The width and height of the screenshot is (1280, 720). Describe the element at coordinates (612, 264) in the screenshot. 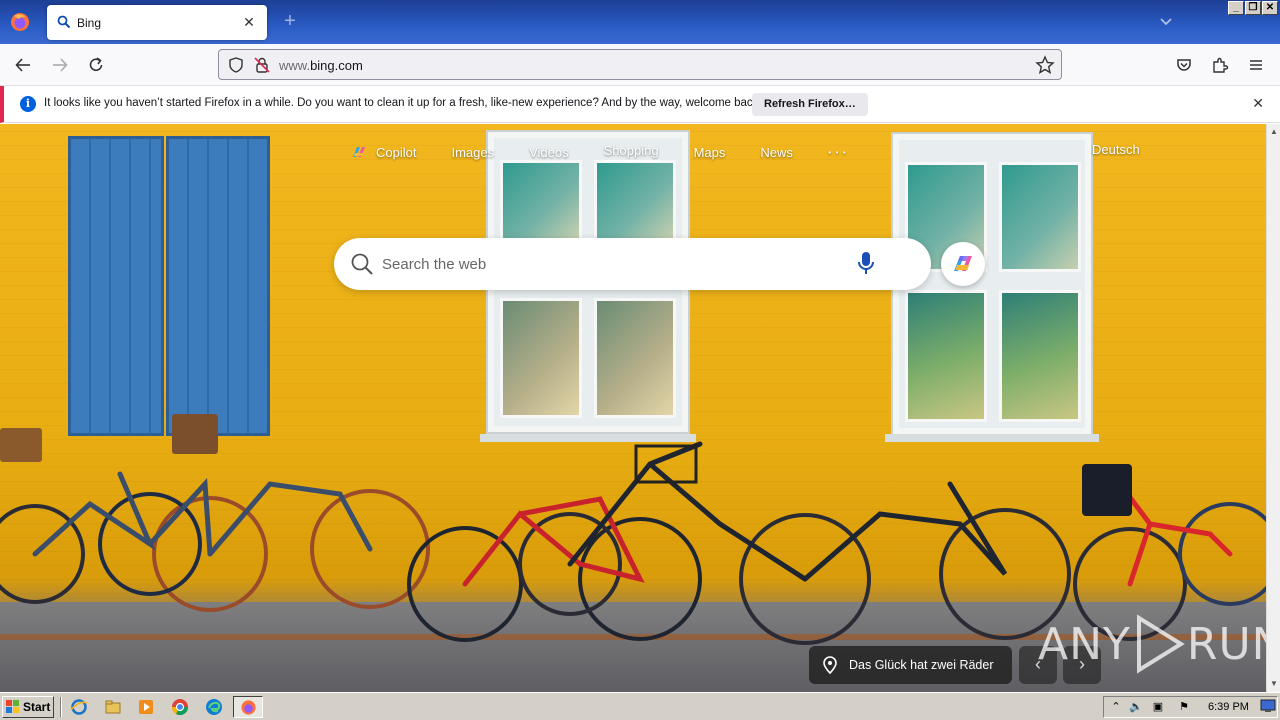

I see `search-input` at that location.